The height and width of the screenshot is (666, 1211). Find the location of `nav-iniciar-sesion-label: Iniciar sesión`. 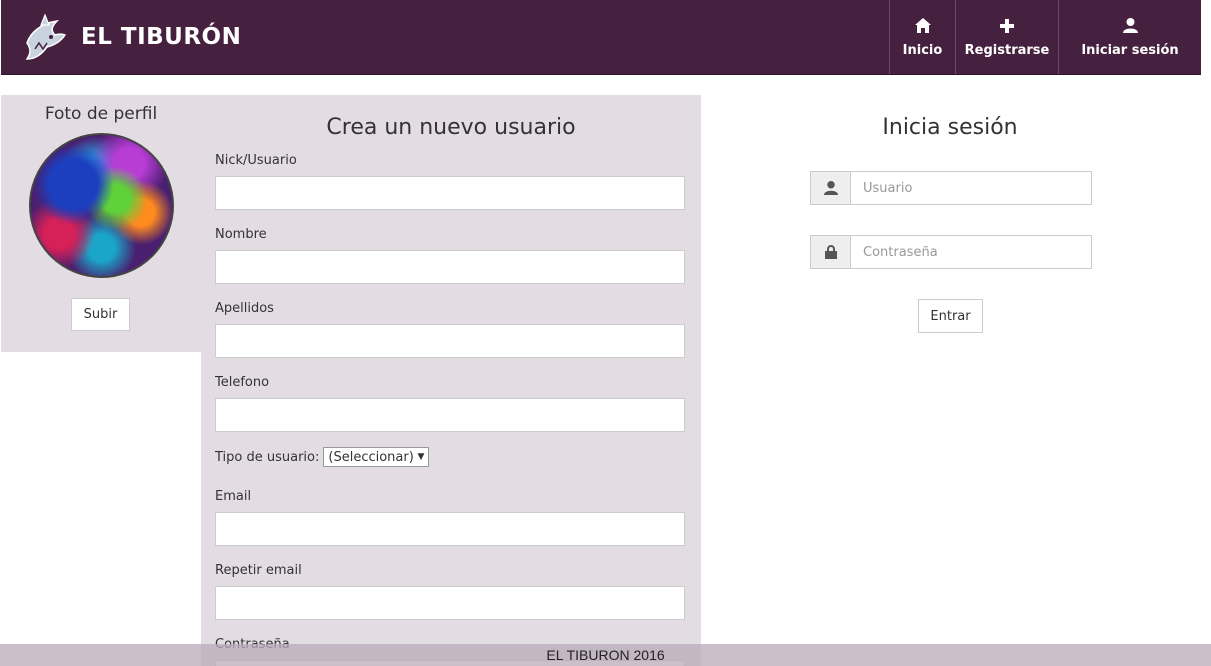

nav-iniciar-sesion-label: Iniciar sesión is located at coordinates (1130, 50).